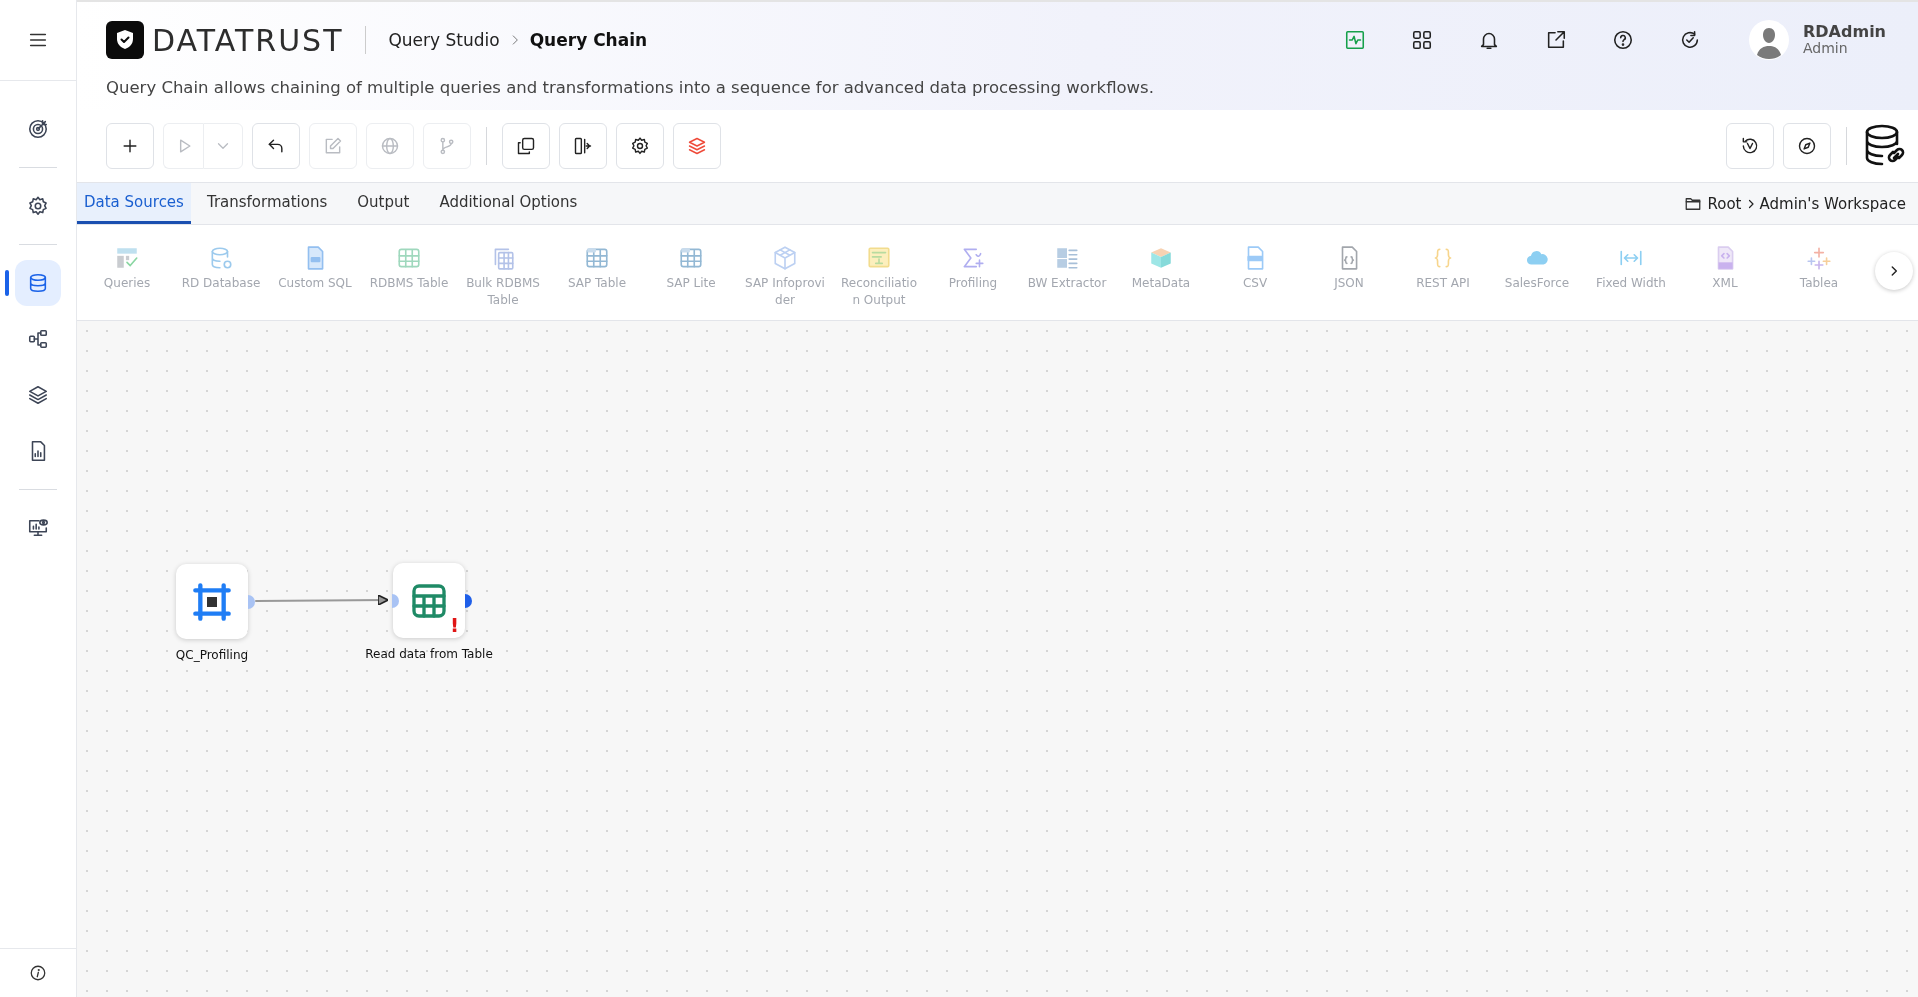  Describe the element at coordinates (38, 395) in the screenshot. I see `layers-icon` at that location.